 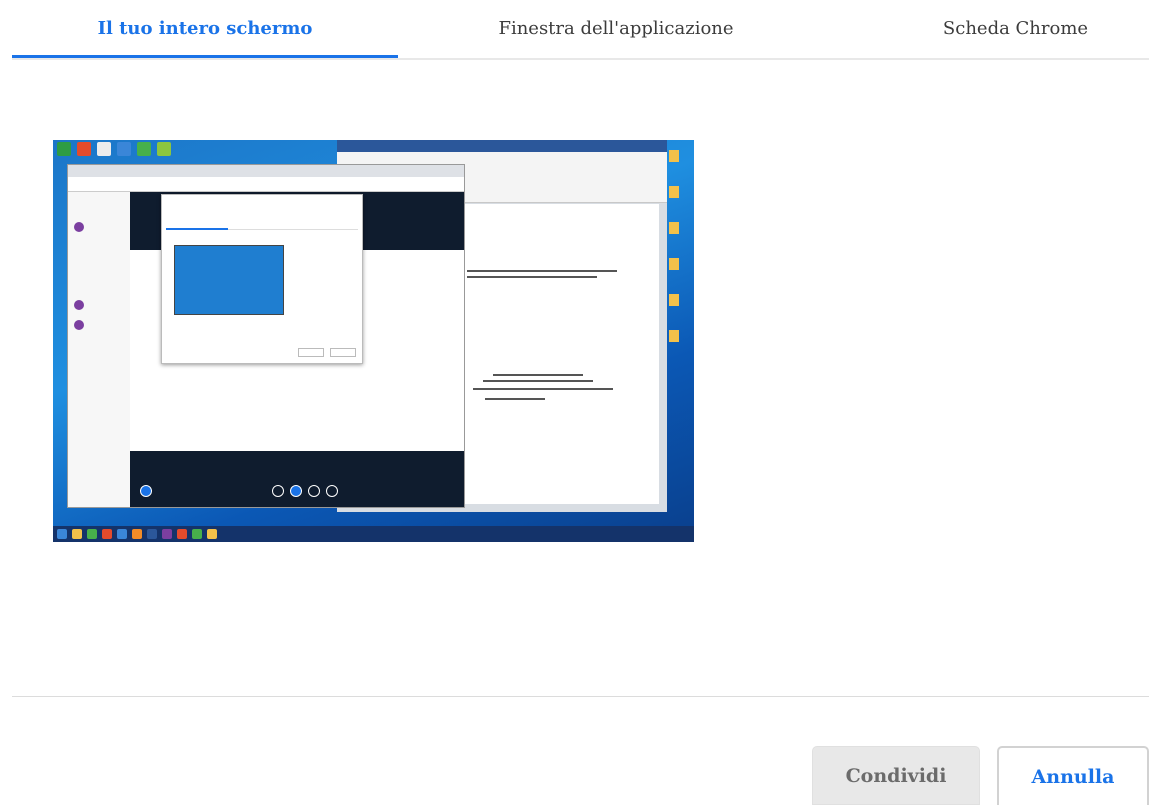 What do you see at coordinates (278, 491) in the screenshot?
I see `mic-icon` at bounding box center [278, 491].